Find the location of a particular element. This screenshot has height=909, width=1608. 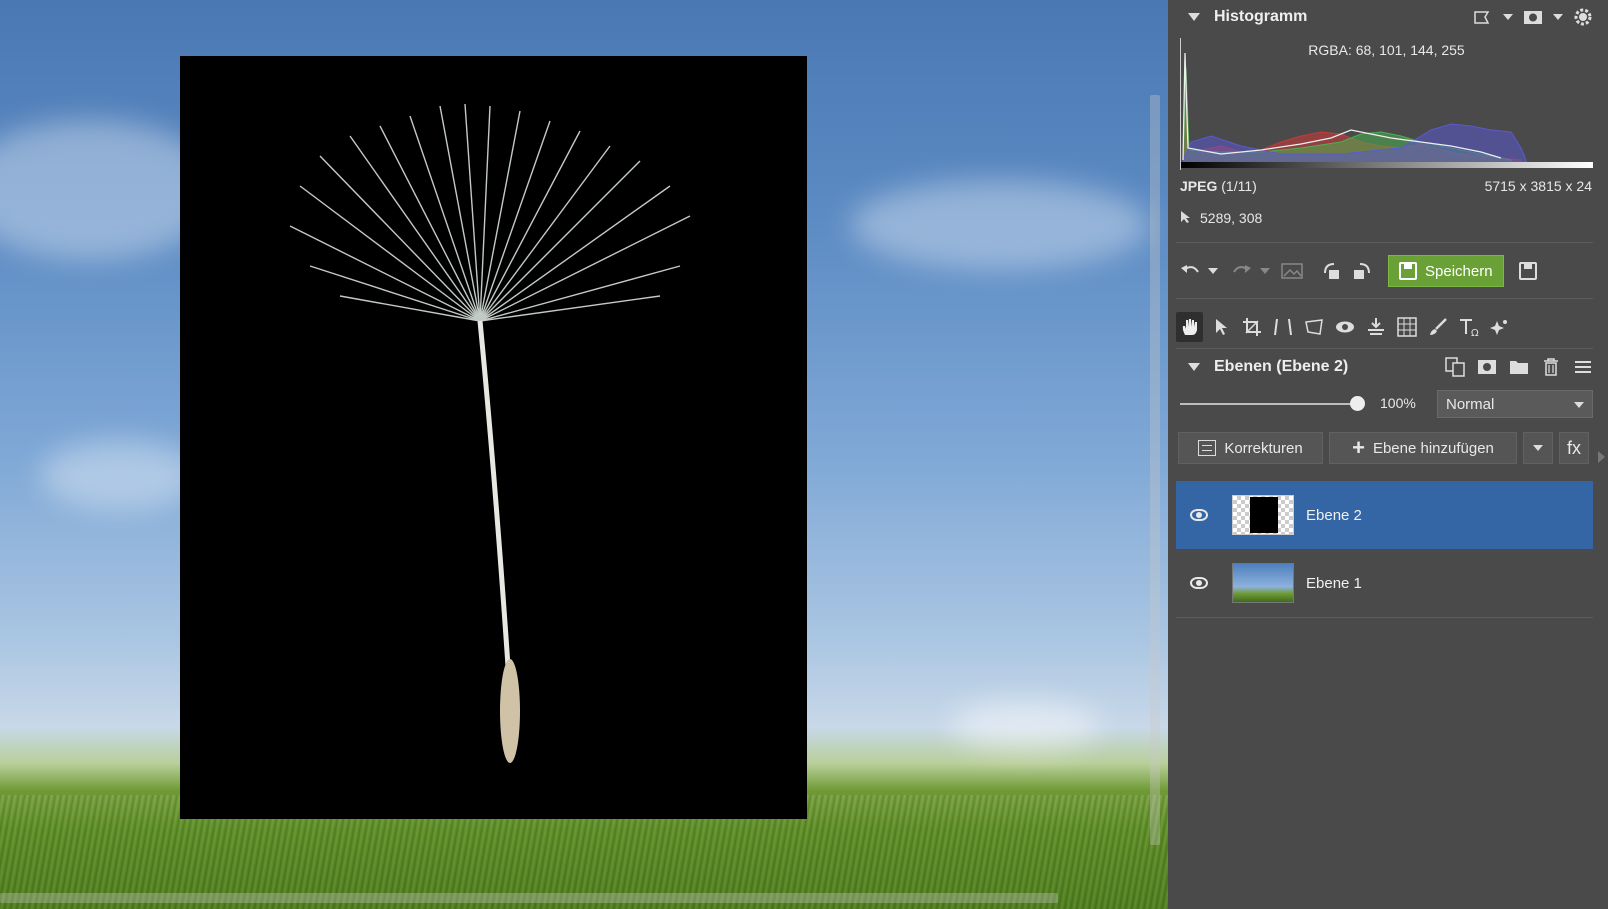

corrections-button: Korrekturen is located at coordinates (1250, 448).